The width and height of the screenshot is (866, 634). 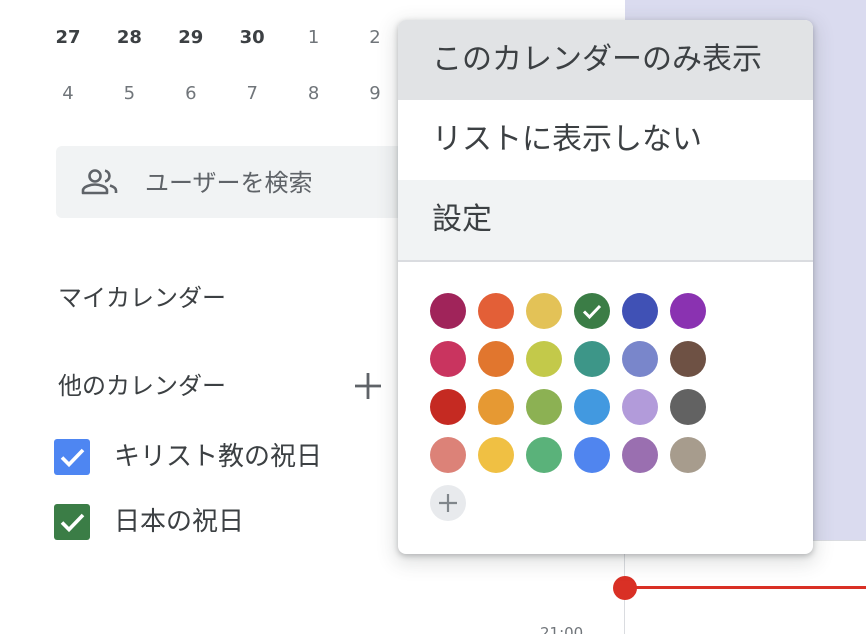 I want to click on menu-item-hide-from-list: リストに表示しない, so click(x=605, y=140).